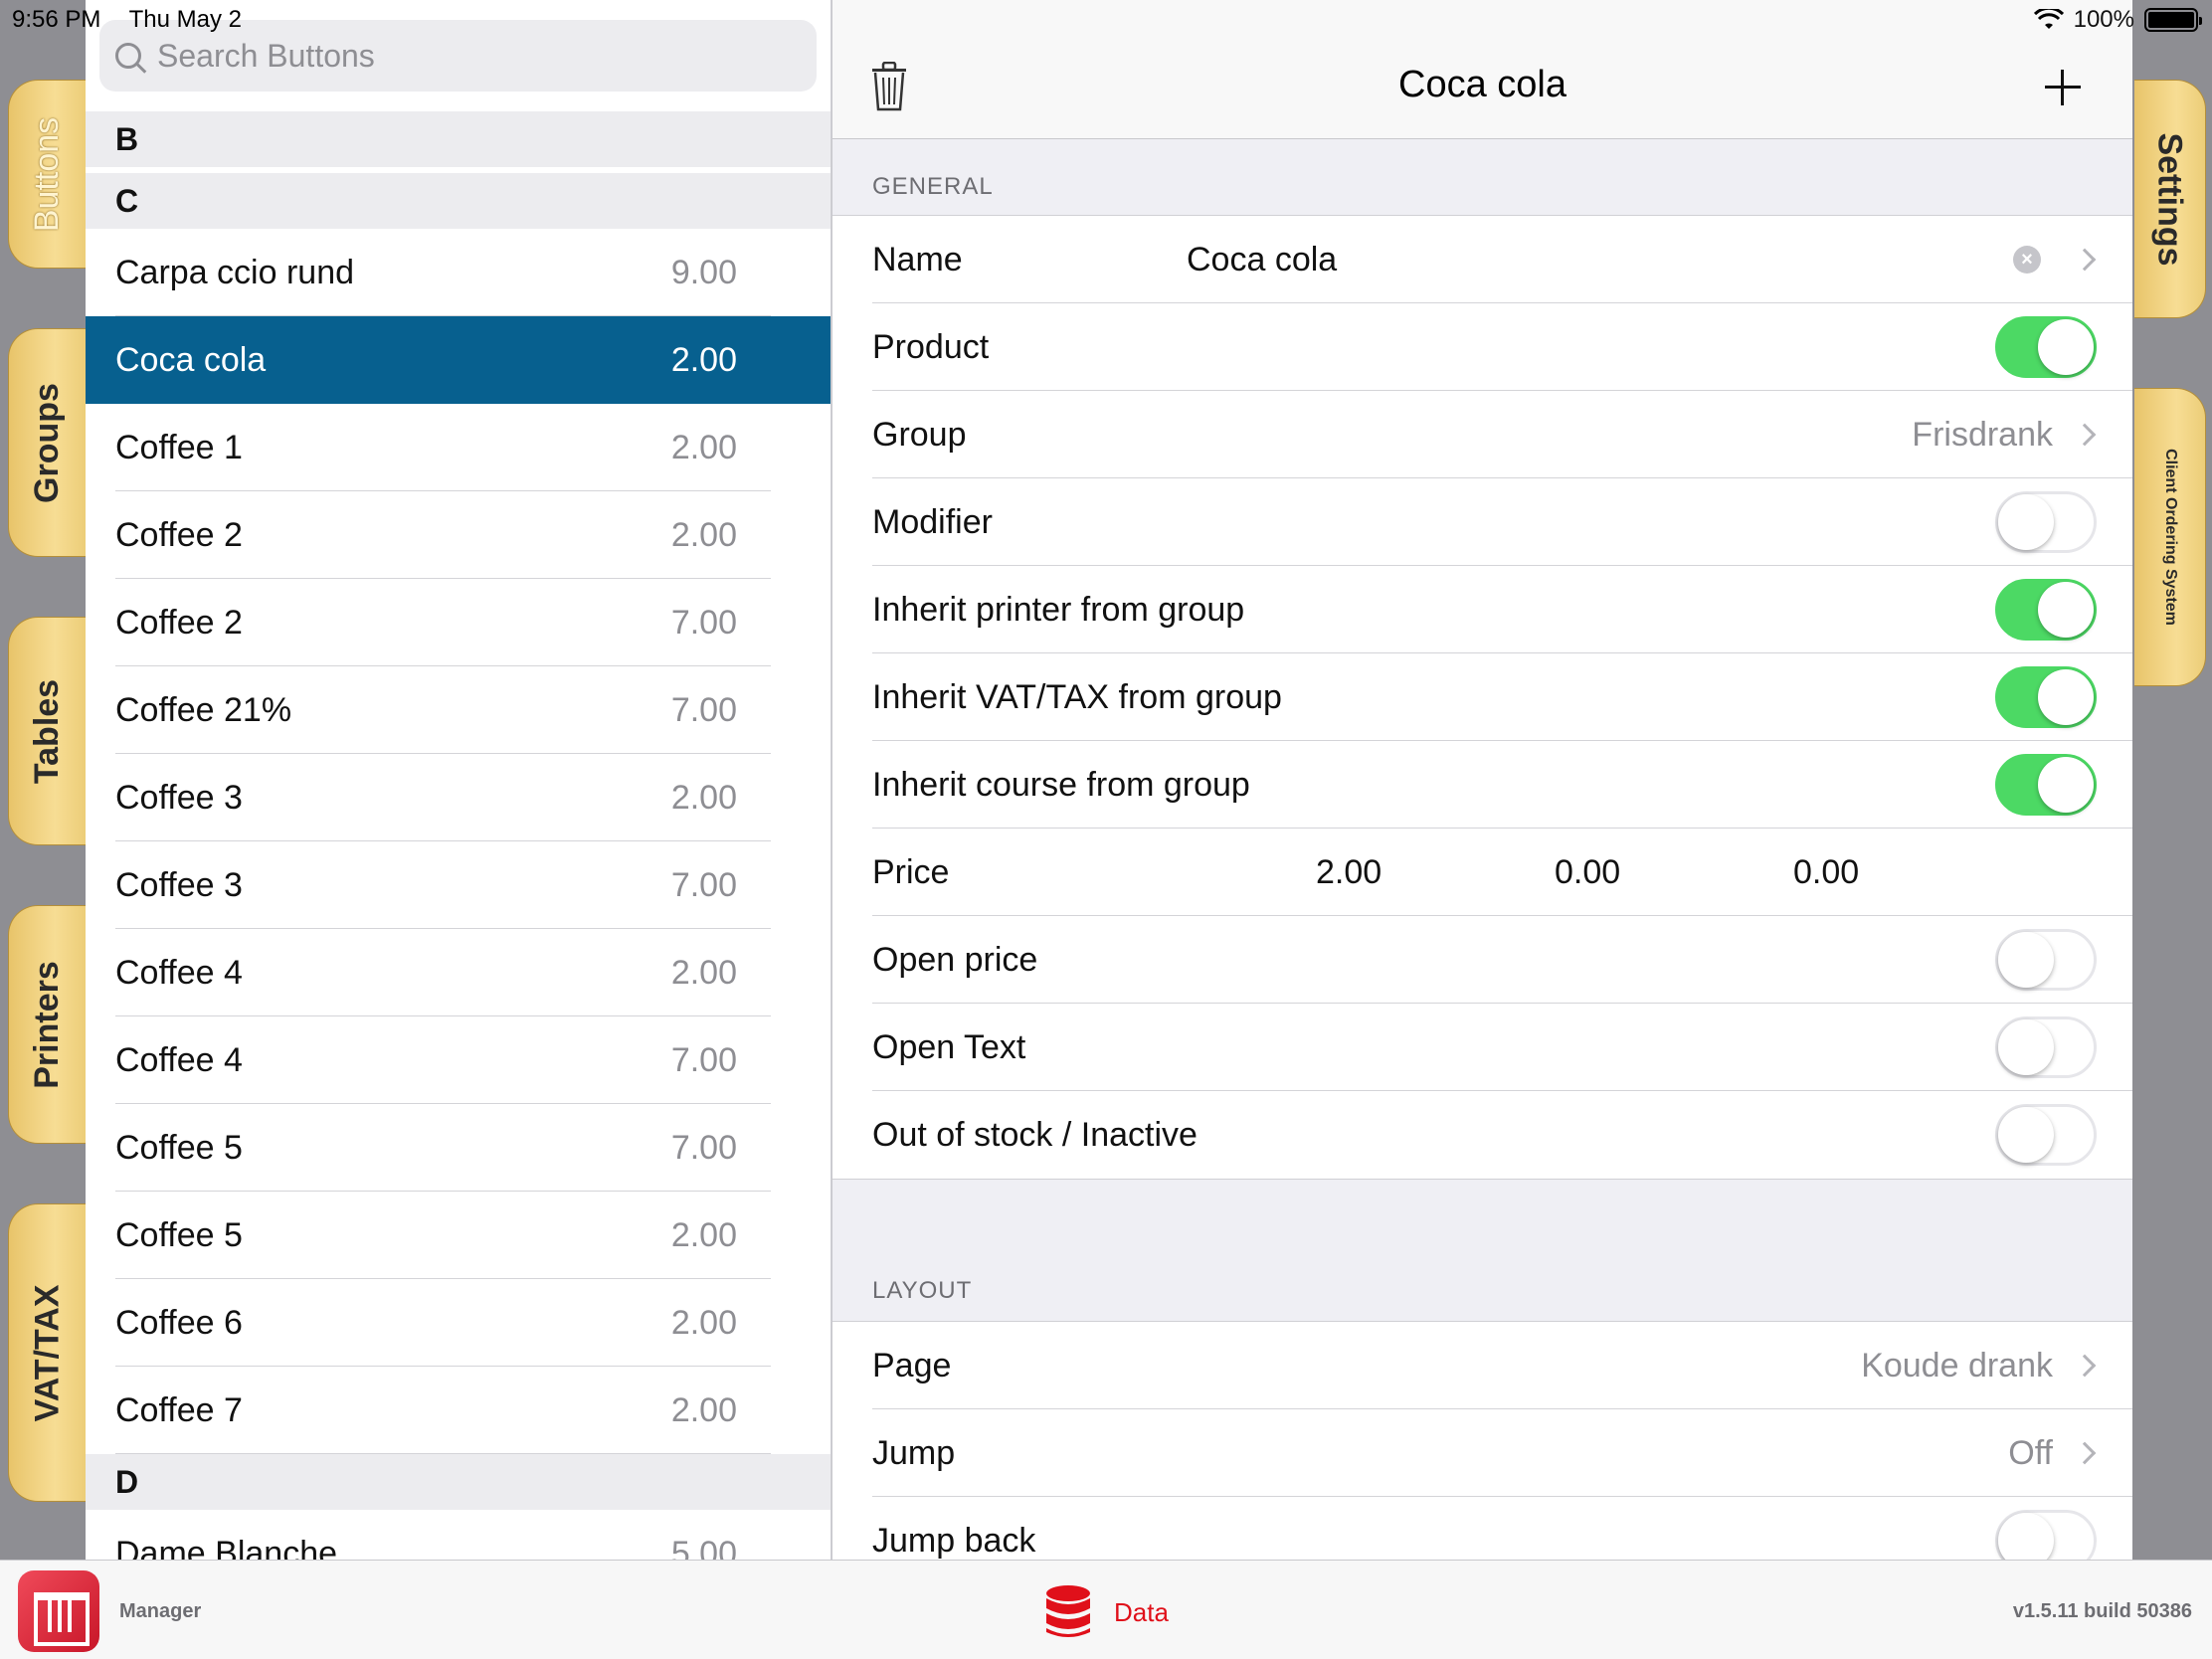 The width and height of the screenshot is (2212, 1659). Describe the element at coordinates (458, 272) in the screenshot. I see `list-item: Carpa ccio rund 9.00` at that location.